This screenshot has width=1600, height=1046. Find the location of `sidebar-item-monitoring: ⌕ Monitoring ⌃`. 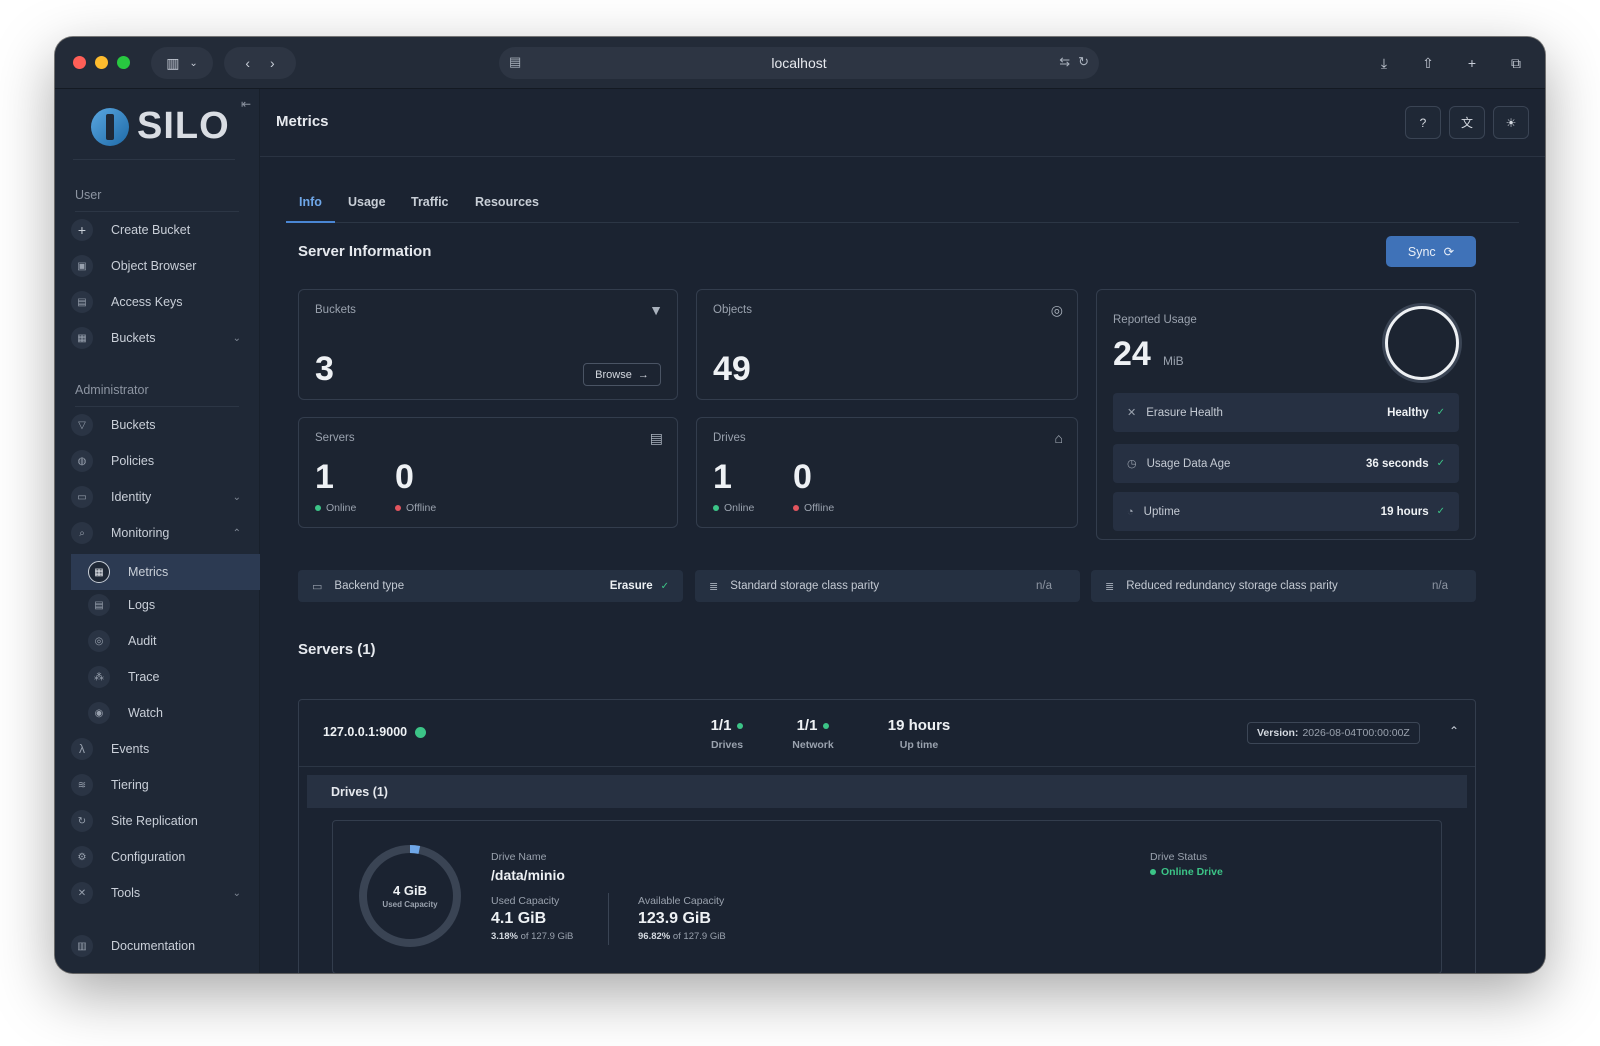

sidebar-item-monitoring: ⌕ Monitoring ⌃ is located at coordinates (157, 533).